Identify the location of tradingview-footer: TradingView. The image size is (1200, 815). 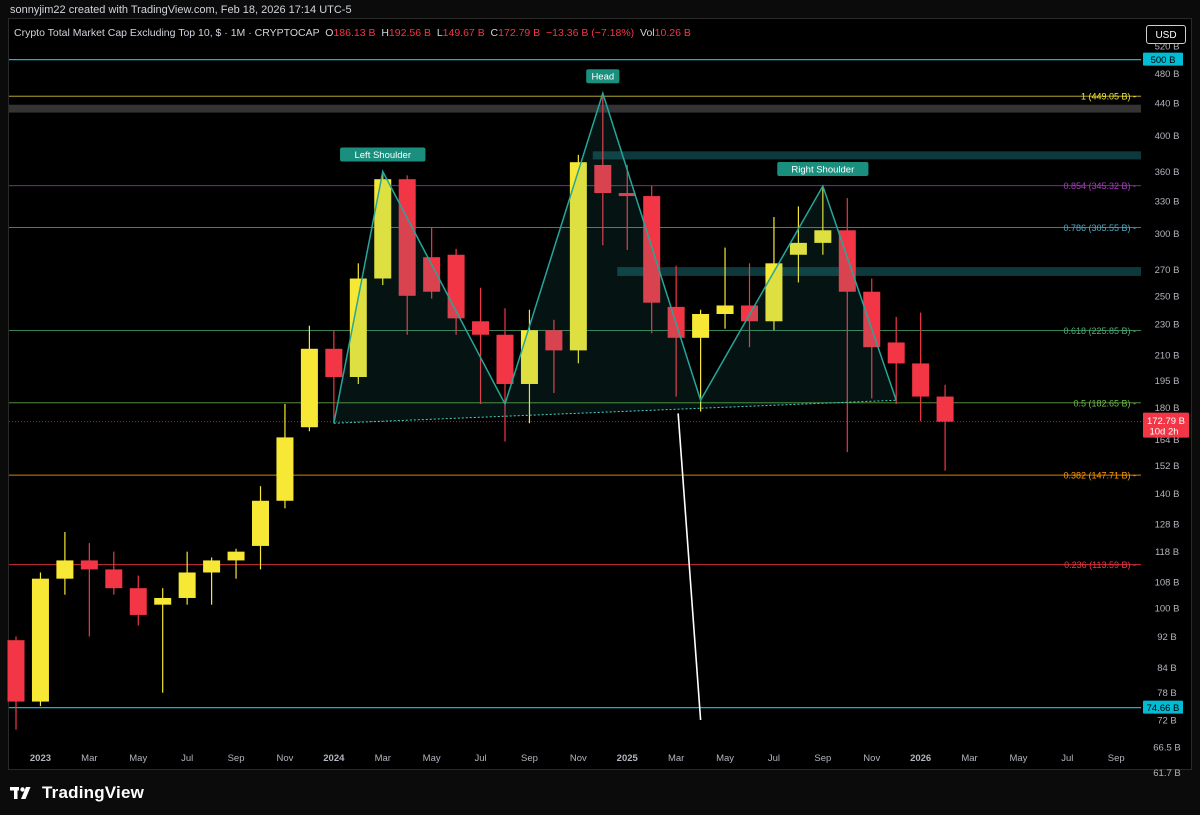
(77, 793).